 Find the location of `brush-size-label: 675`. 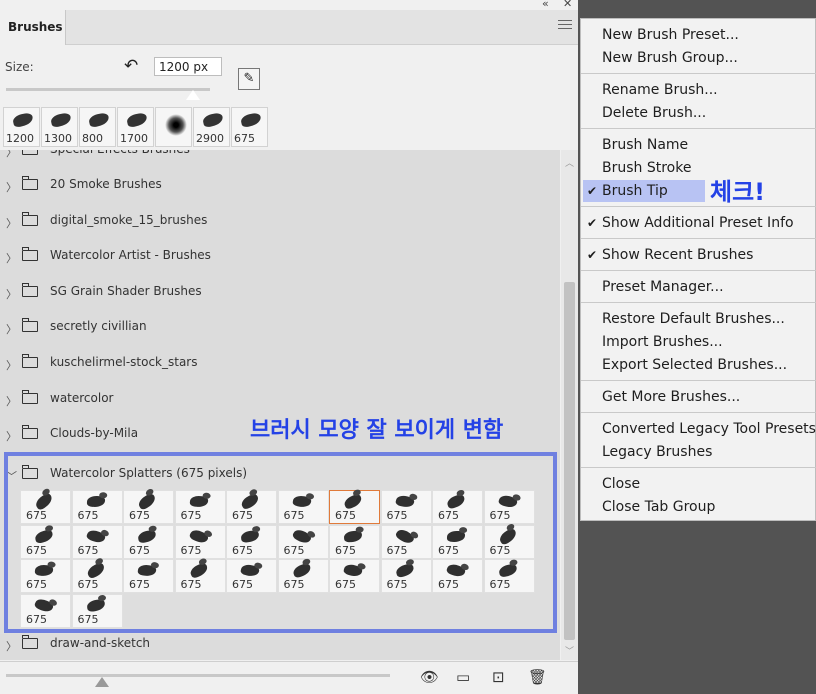

brush-size-label: 675 is located at coordinates (88, 515).